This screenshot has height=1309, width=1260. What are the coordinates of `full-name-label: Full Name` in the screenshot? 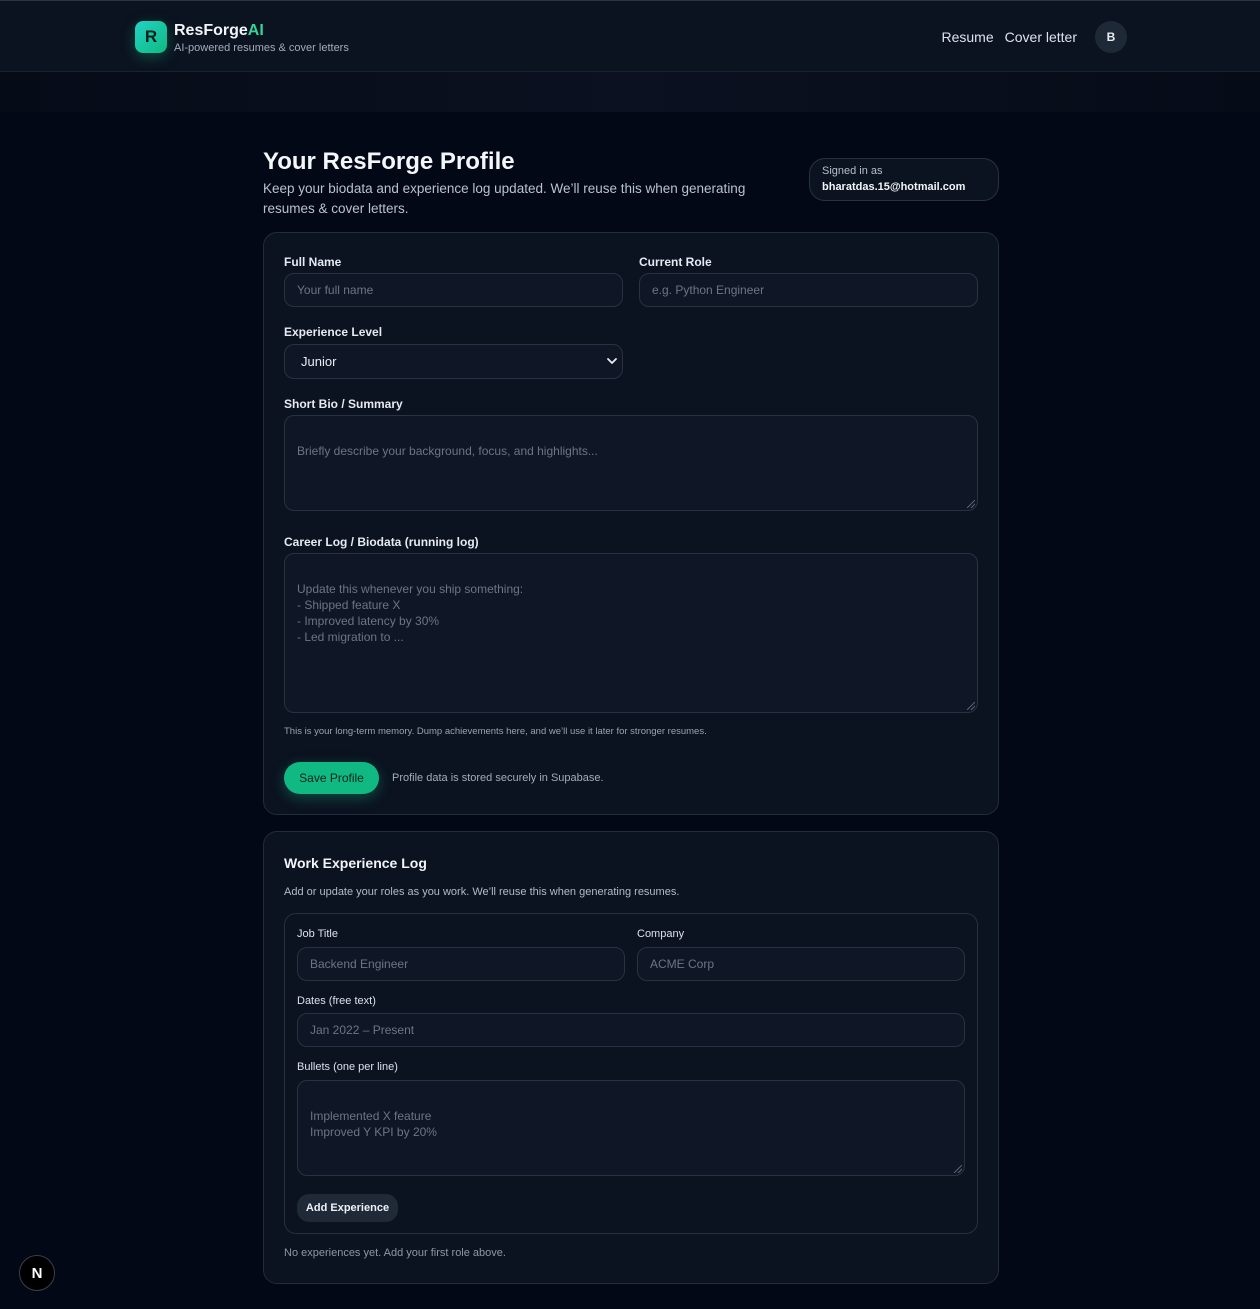 It's located at (313, 262).